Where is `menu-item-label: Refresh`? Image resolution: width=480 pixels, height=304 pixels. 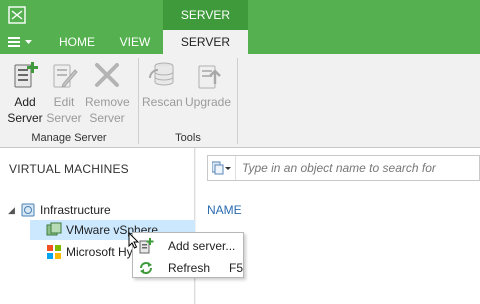 menu-item-label: Refresh is located at coordinates (189, 268).